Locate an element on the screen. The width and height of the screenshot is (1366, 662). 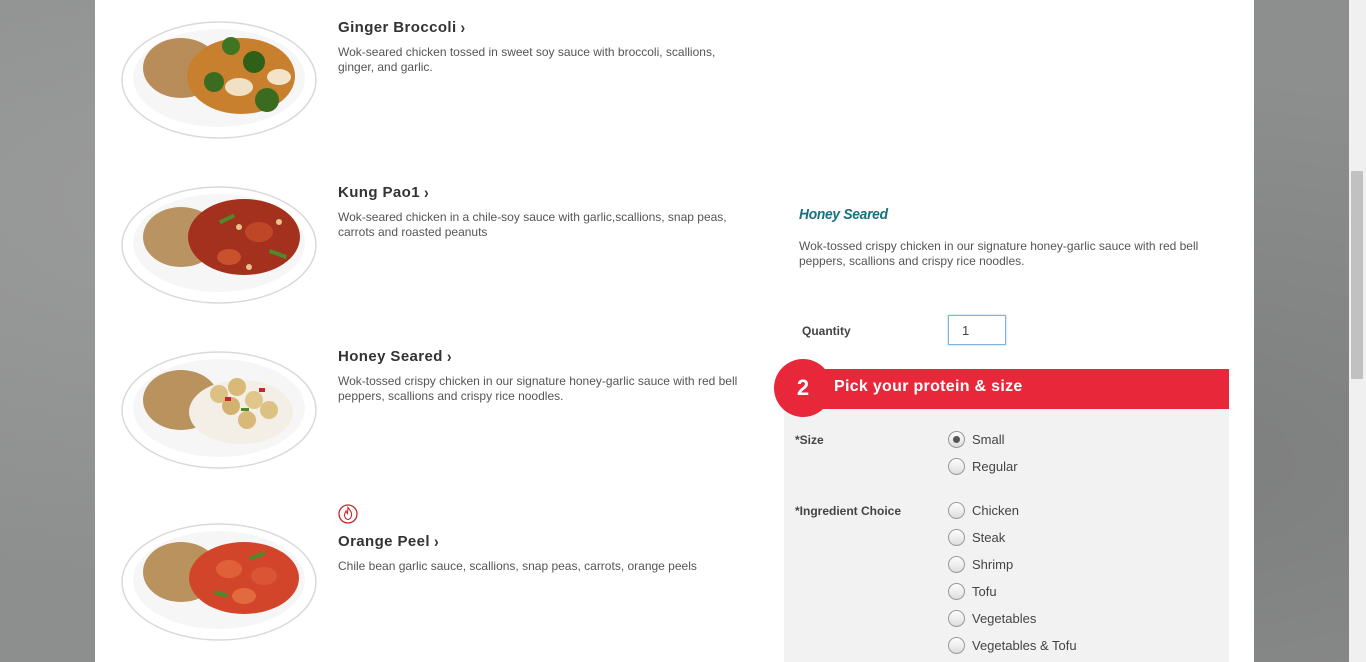
dish-title-text: Kung Pao1 is located at coordinates (379, 192).